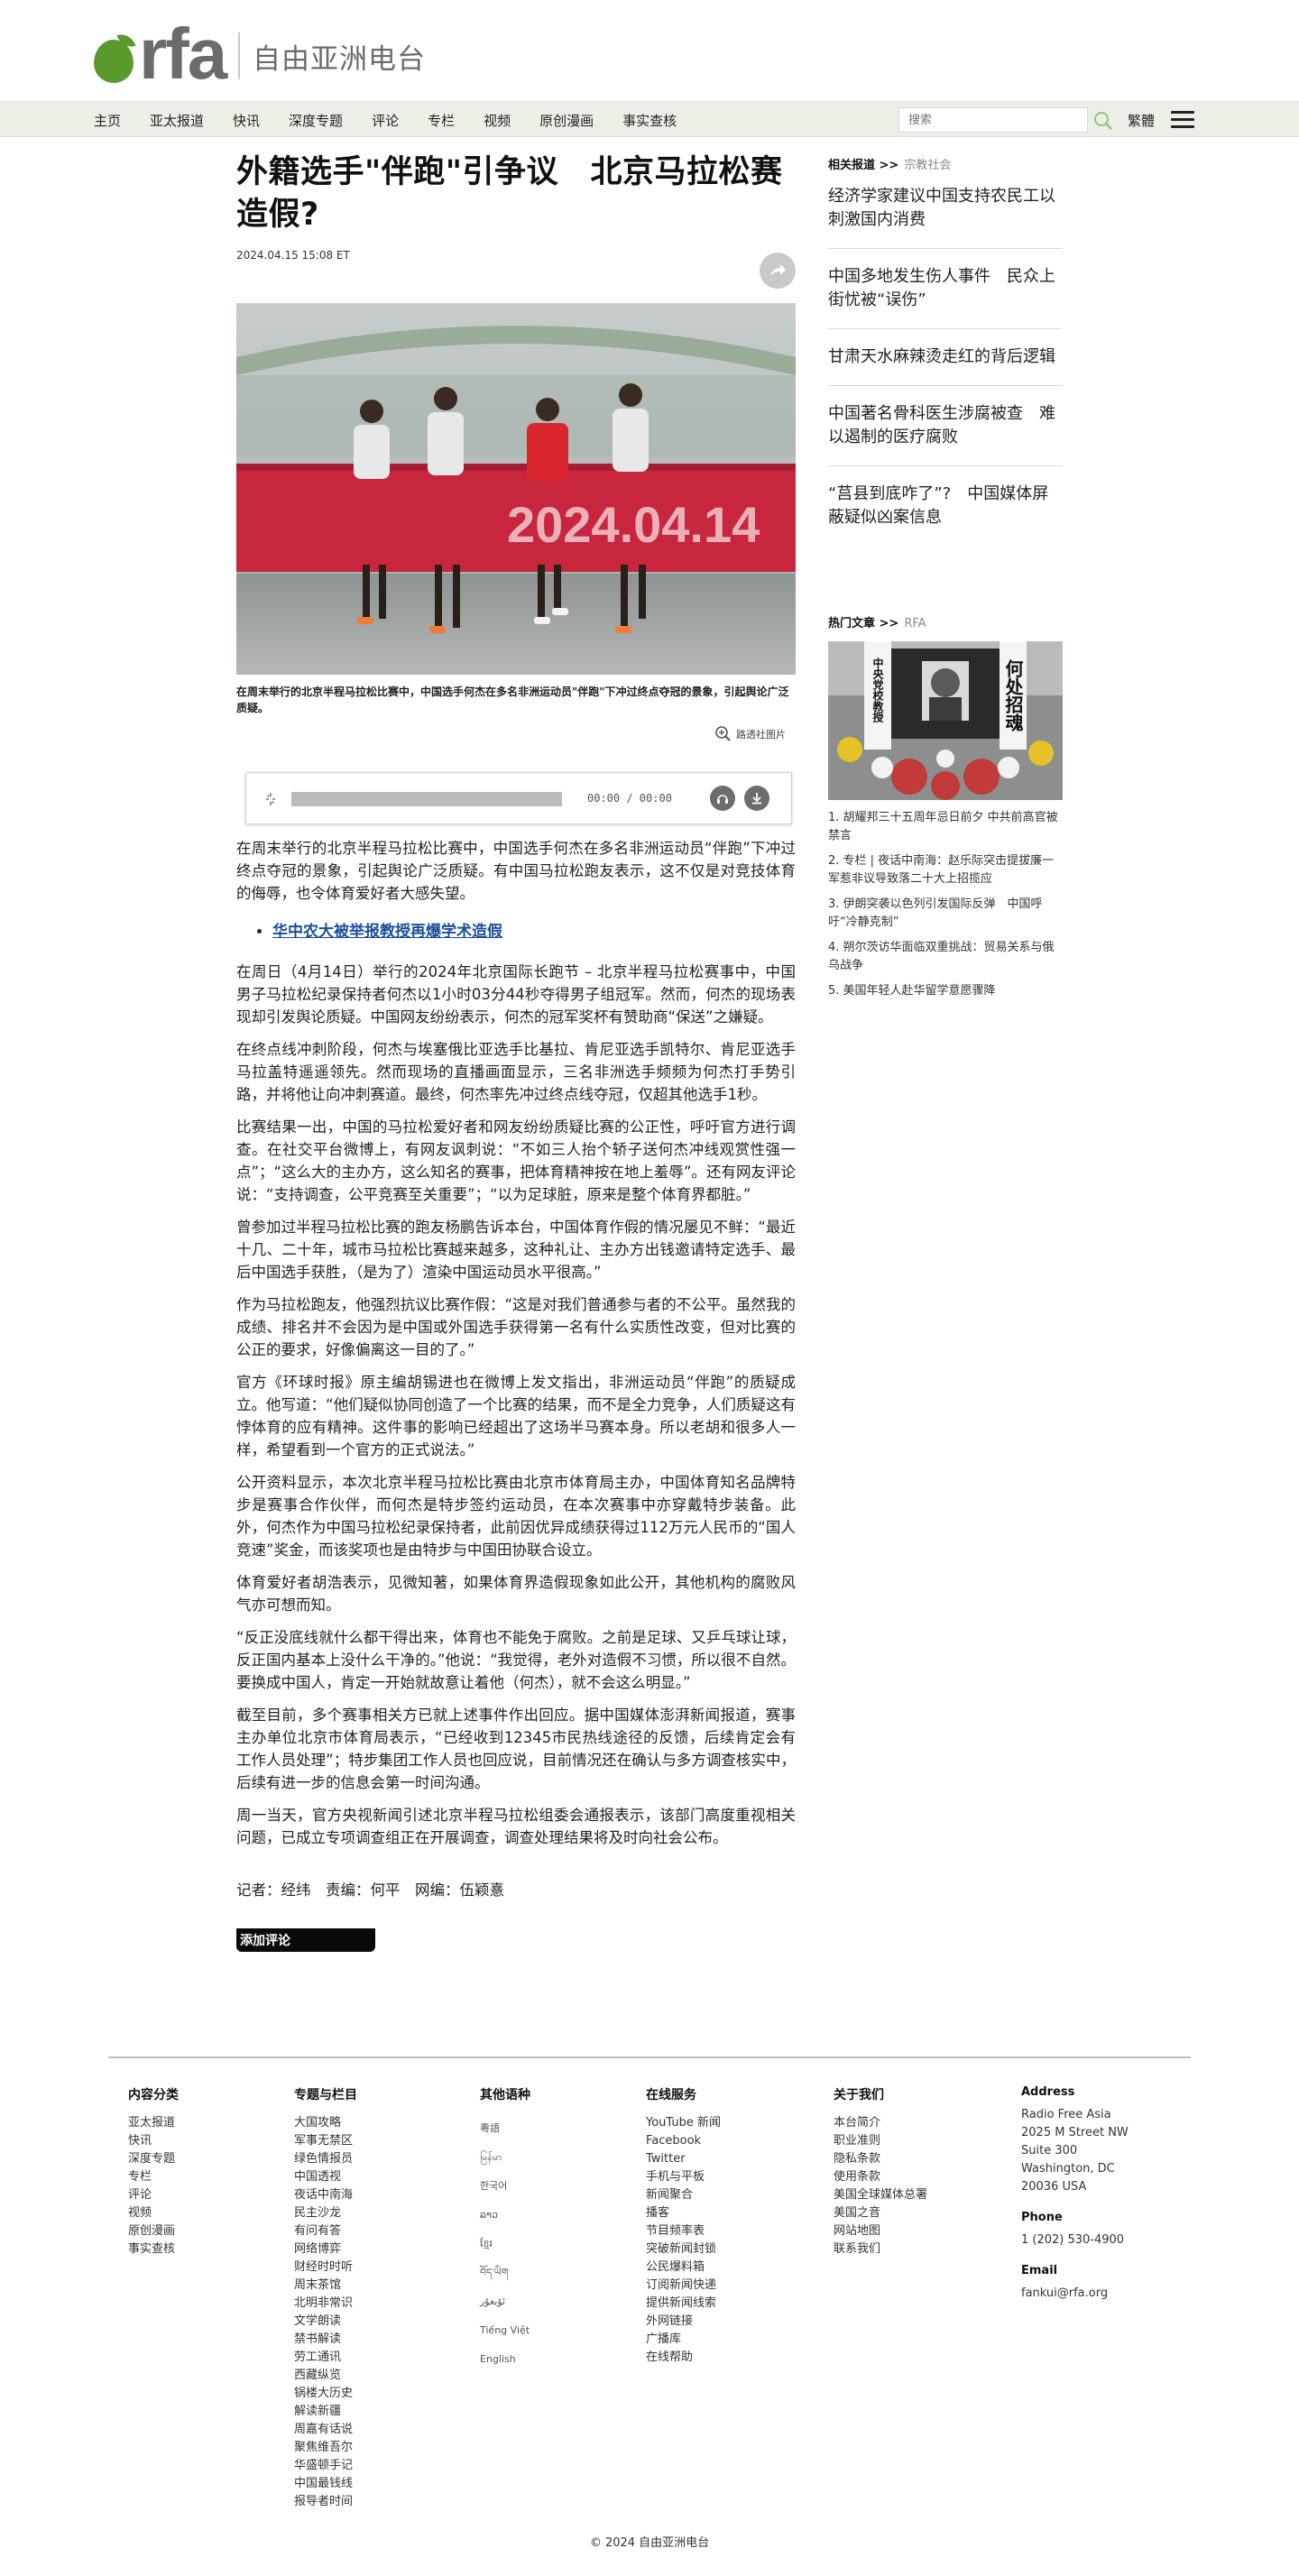 Image resolution: width=1299 pixels, height=2576 pixels. I want to click on hamburger-menu-icon, so click(1182, 121).